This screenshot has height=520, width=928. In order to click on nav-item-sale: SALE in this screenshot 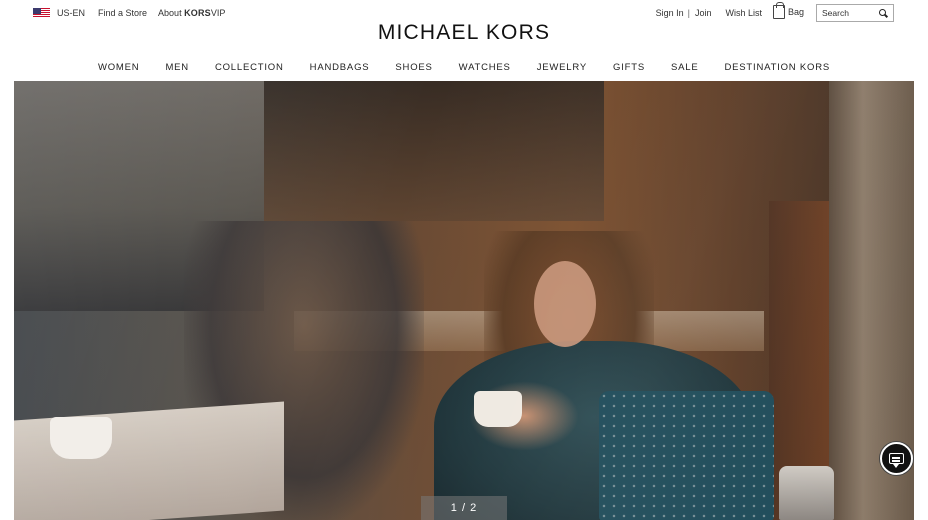, I will do `click(685, 67)`.